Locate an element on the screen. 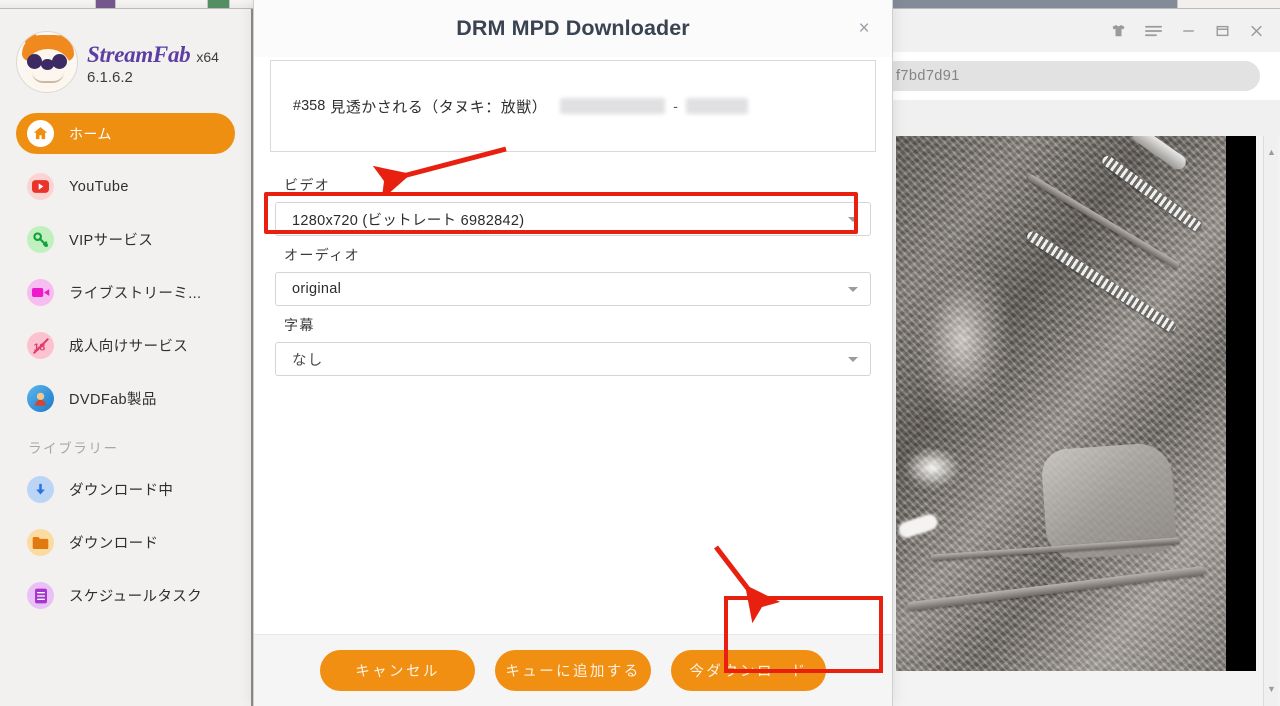 This screenshot has width=1280, height=706. subtitle-field-label: 字幕 is located at coordinates (299, 325).